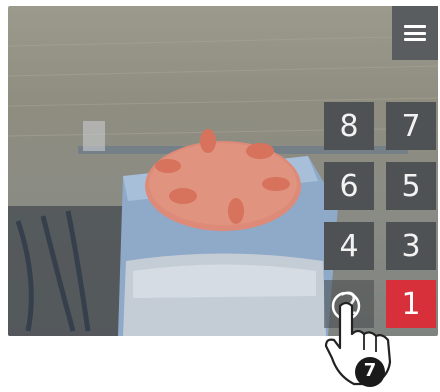 The width and height of the screenshot is (440, 392). I want to click on camera-button-4: 4, so click(349, 246).